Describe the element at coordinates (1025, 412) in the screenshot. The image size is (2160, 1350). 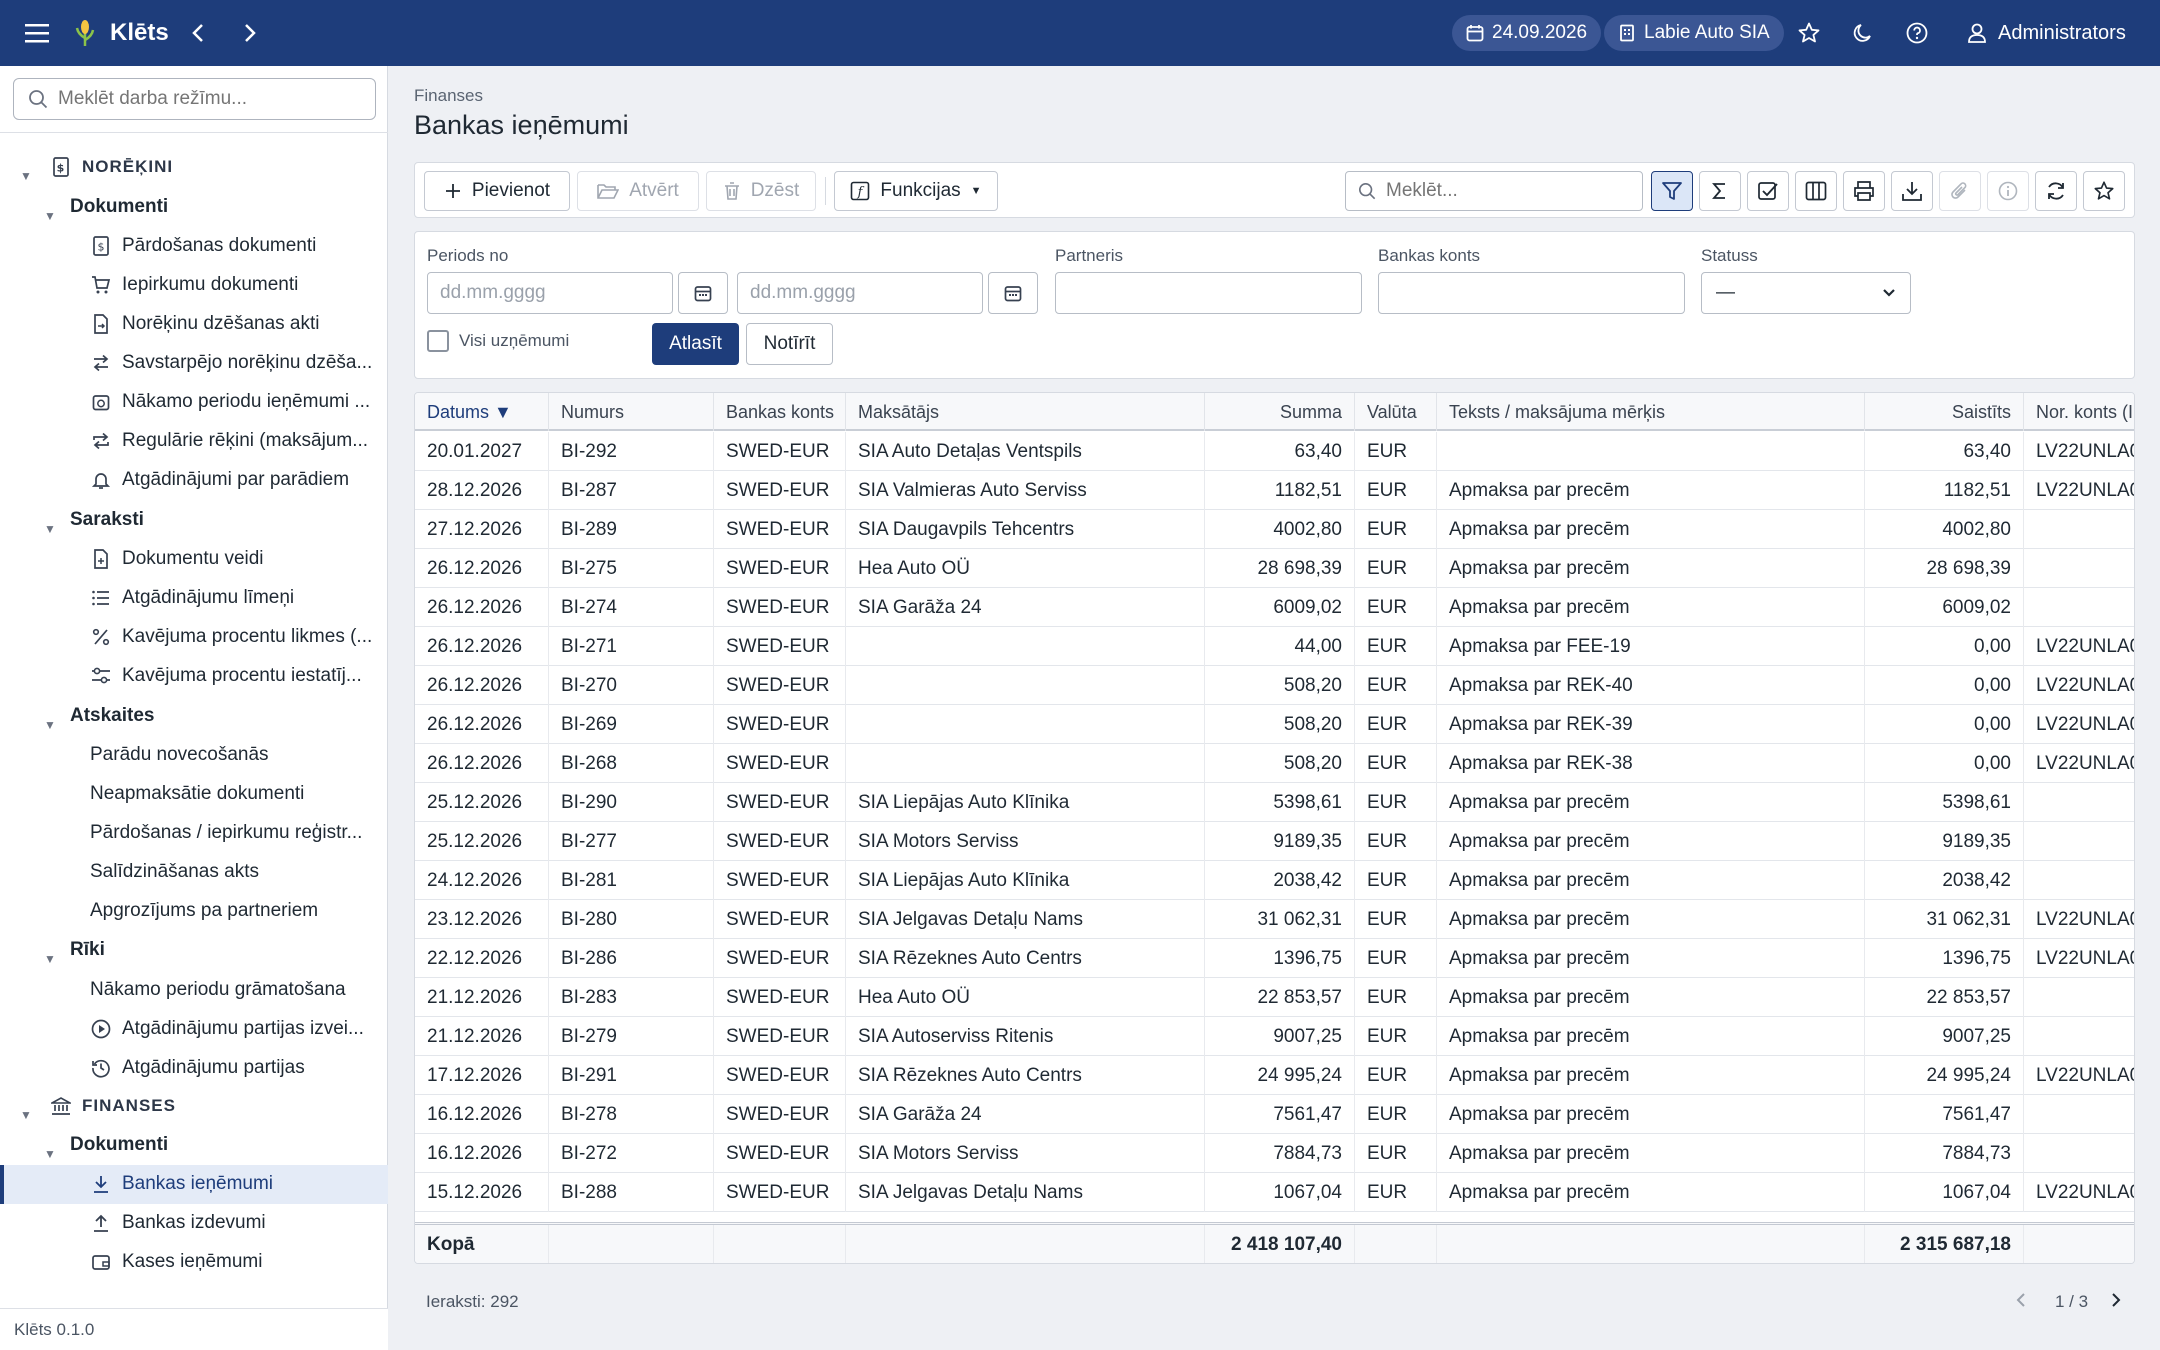
I see `column-header-payer: Maksātājs` at that location.